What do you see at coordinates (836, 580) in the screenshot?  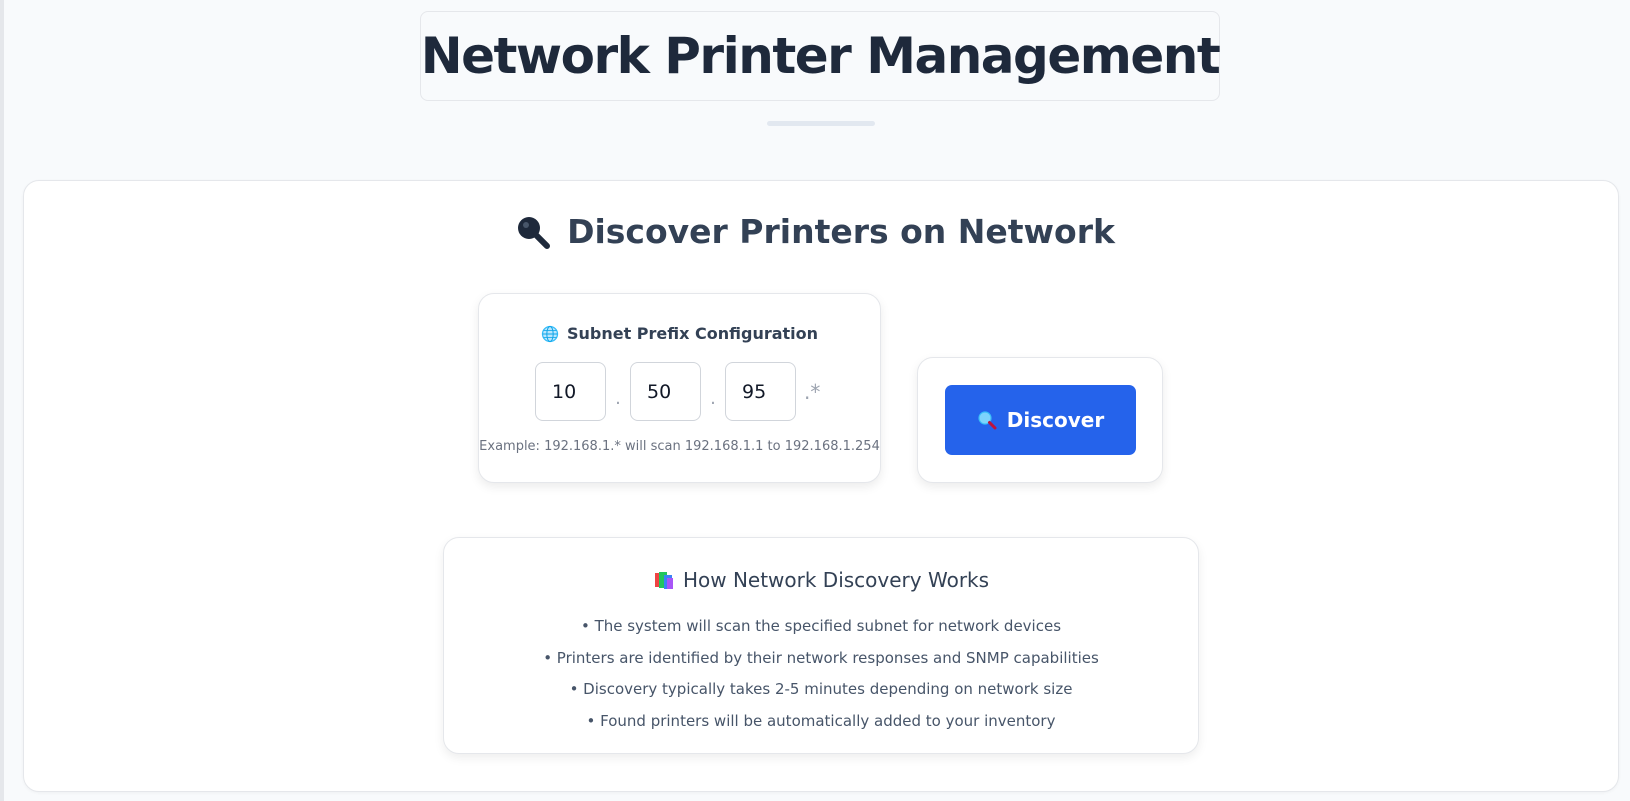 I see `info-heading-label: How Network Discovery Works` at bounding box center [836, 580].